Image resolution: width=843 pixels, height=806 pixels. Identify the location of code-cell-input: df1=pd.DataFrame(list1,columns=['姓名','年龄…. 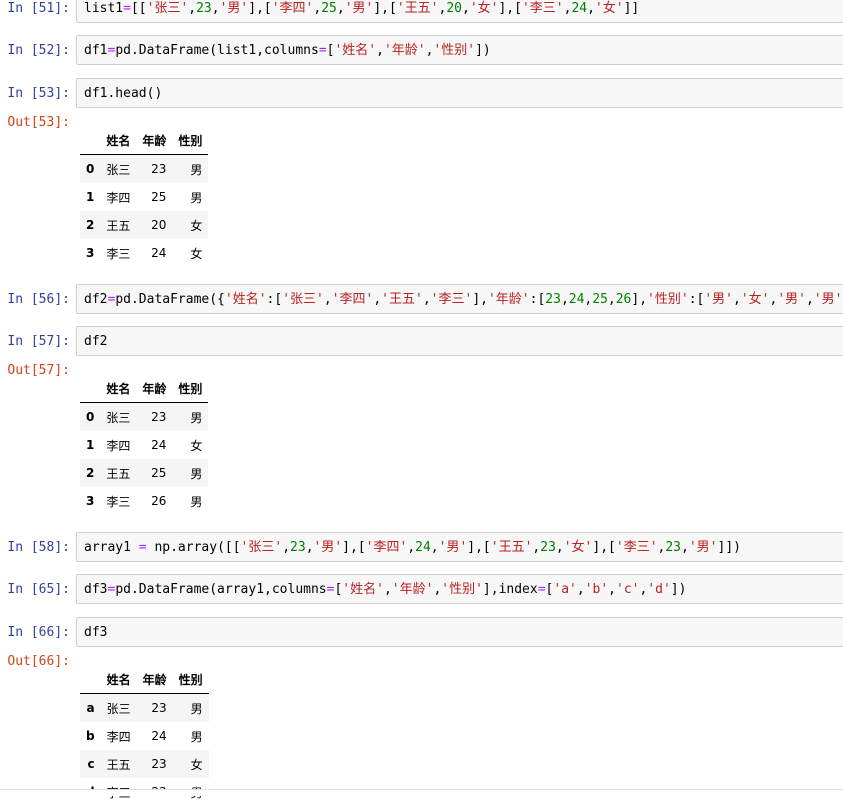
(459, 50).